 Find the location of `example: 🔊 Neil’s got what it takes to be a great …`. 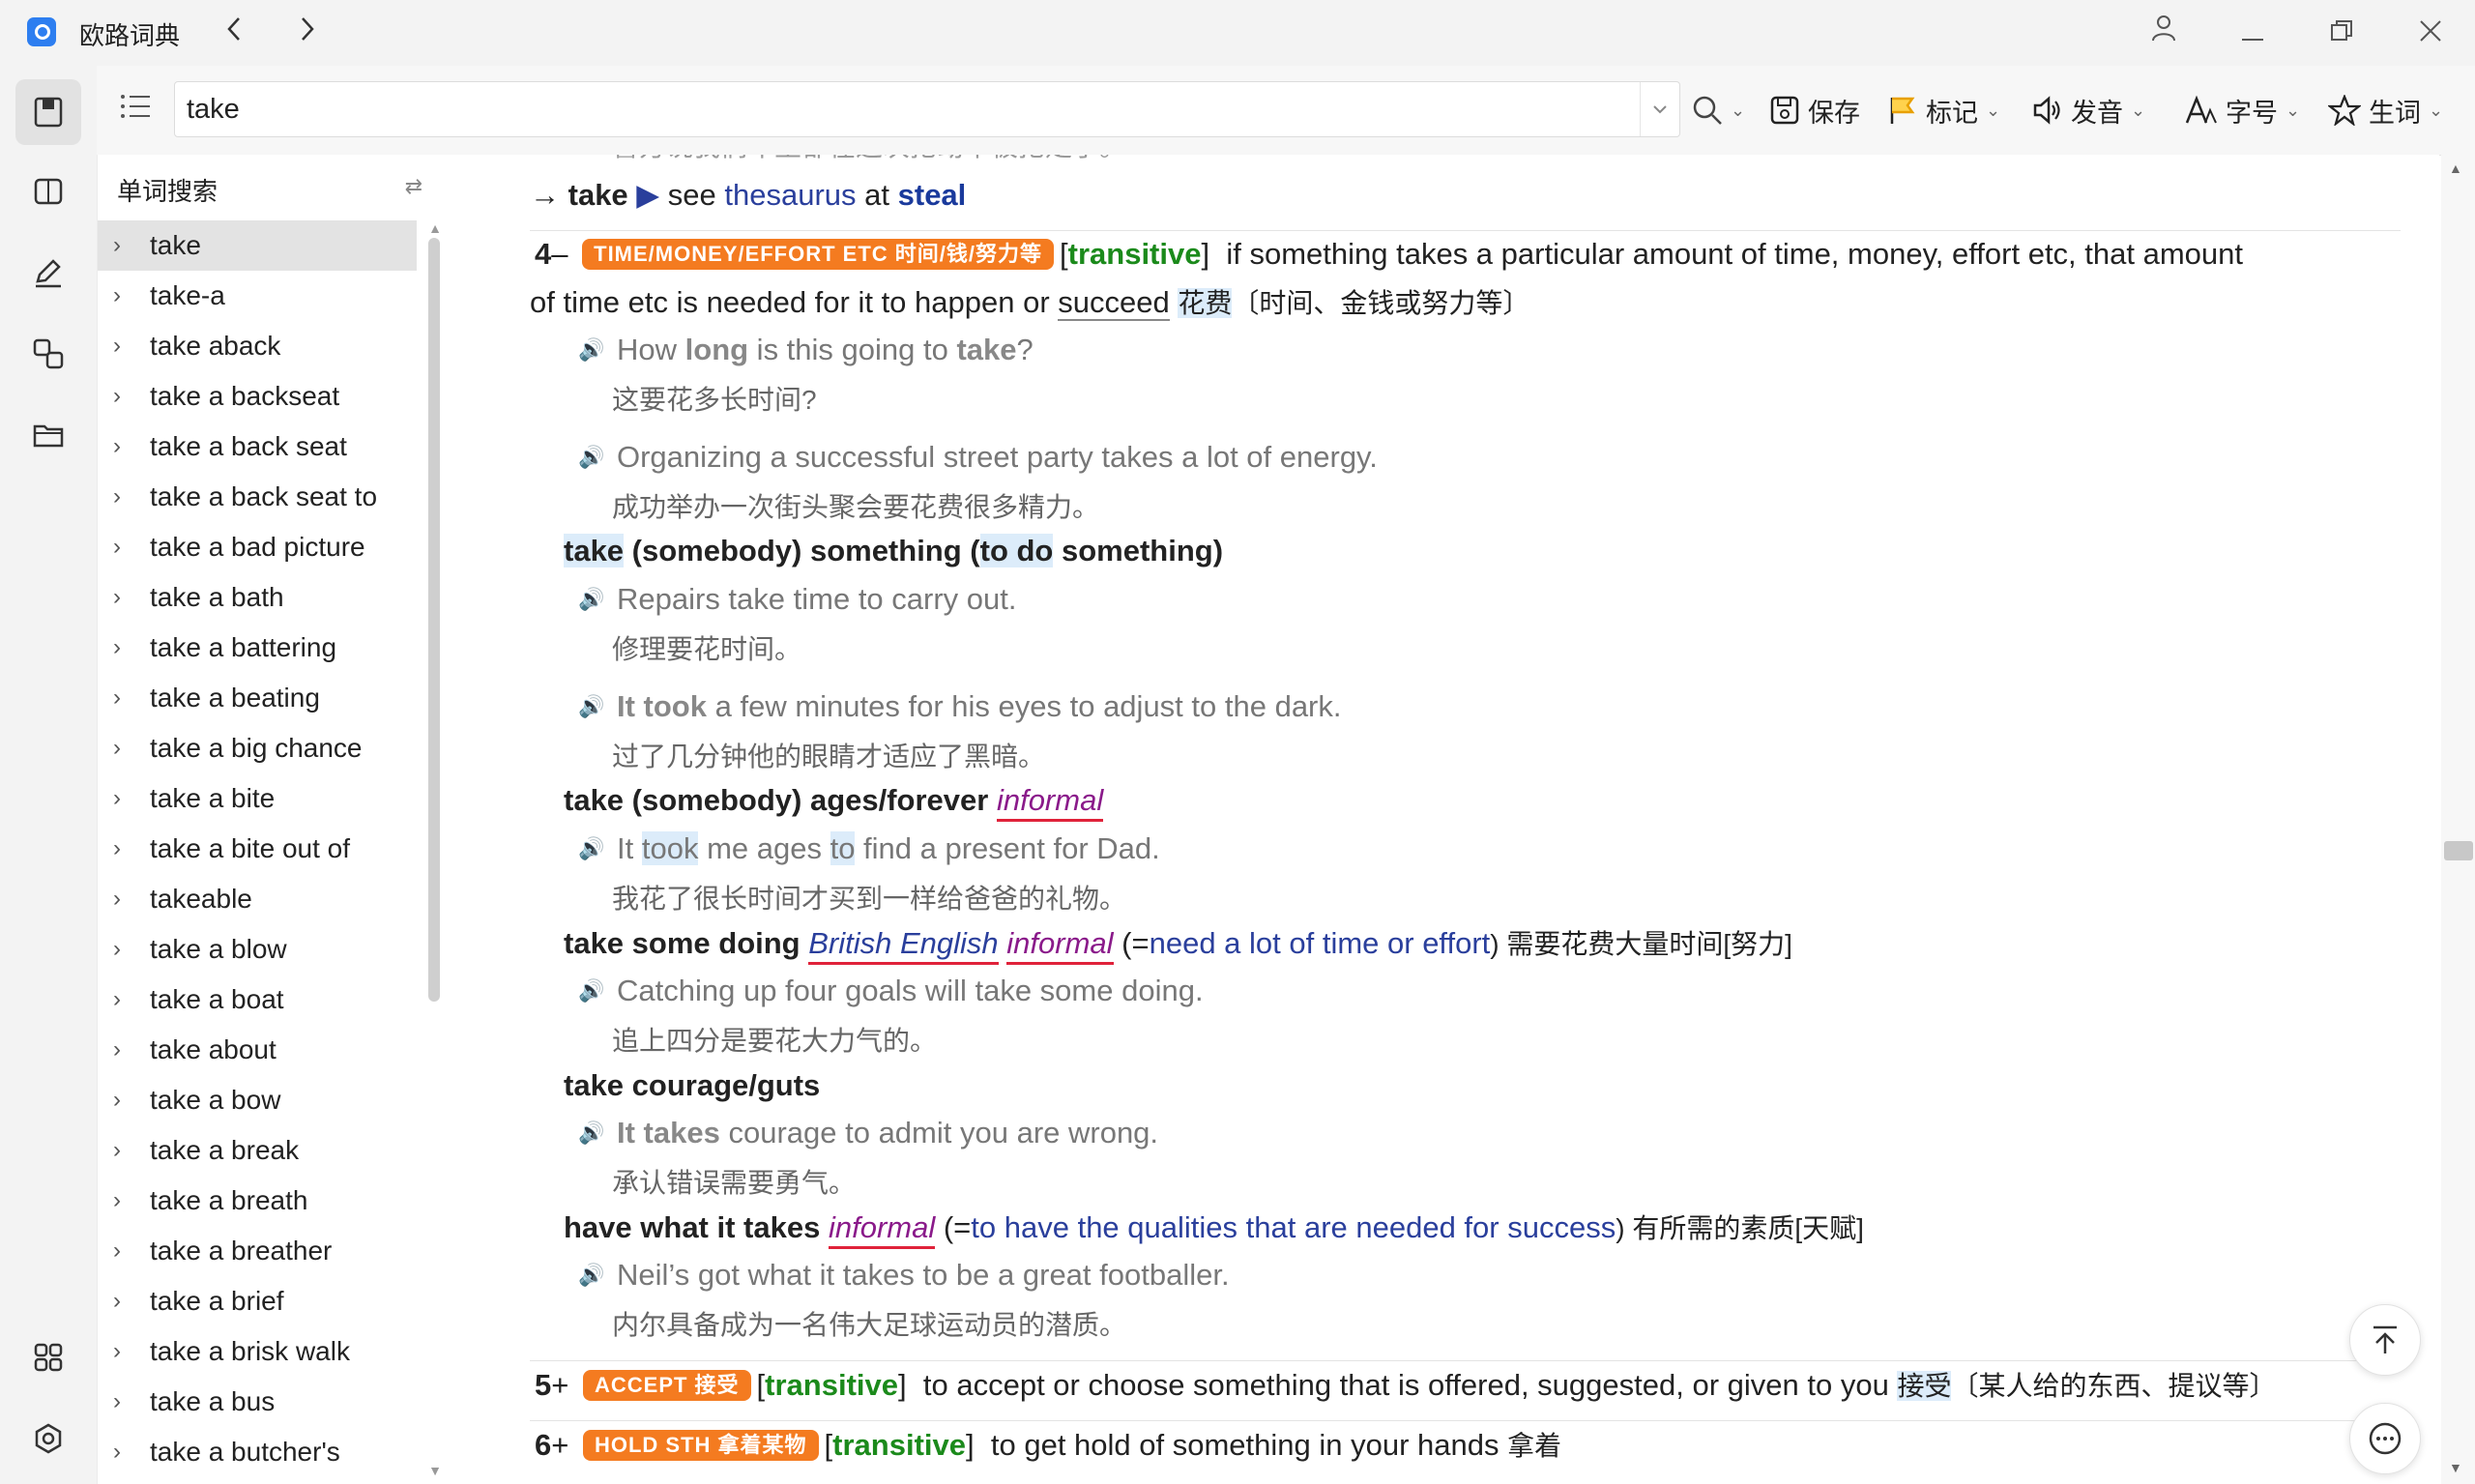

example: 🔊 Neil’s got what it takes to be a great … is located at coordinates (904, 1275).